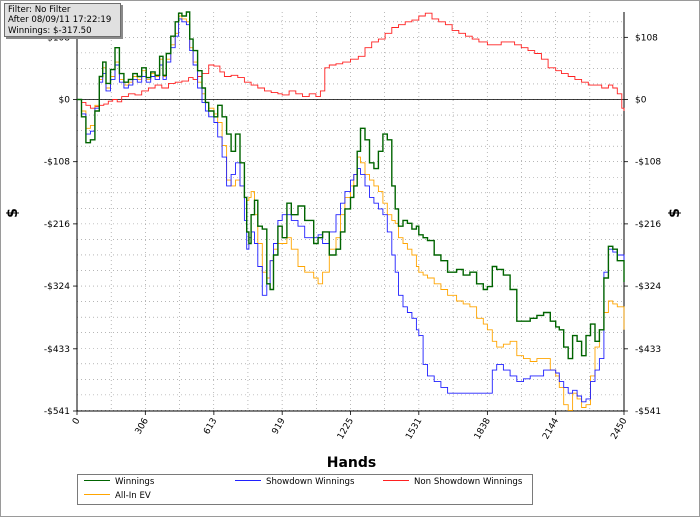  Describe the element at coordinates (675, 213) in the screenshot. I see `y-axis-title-right: $` at that location.